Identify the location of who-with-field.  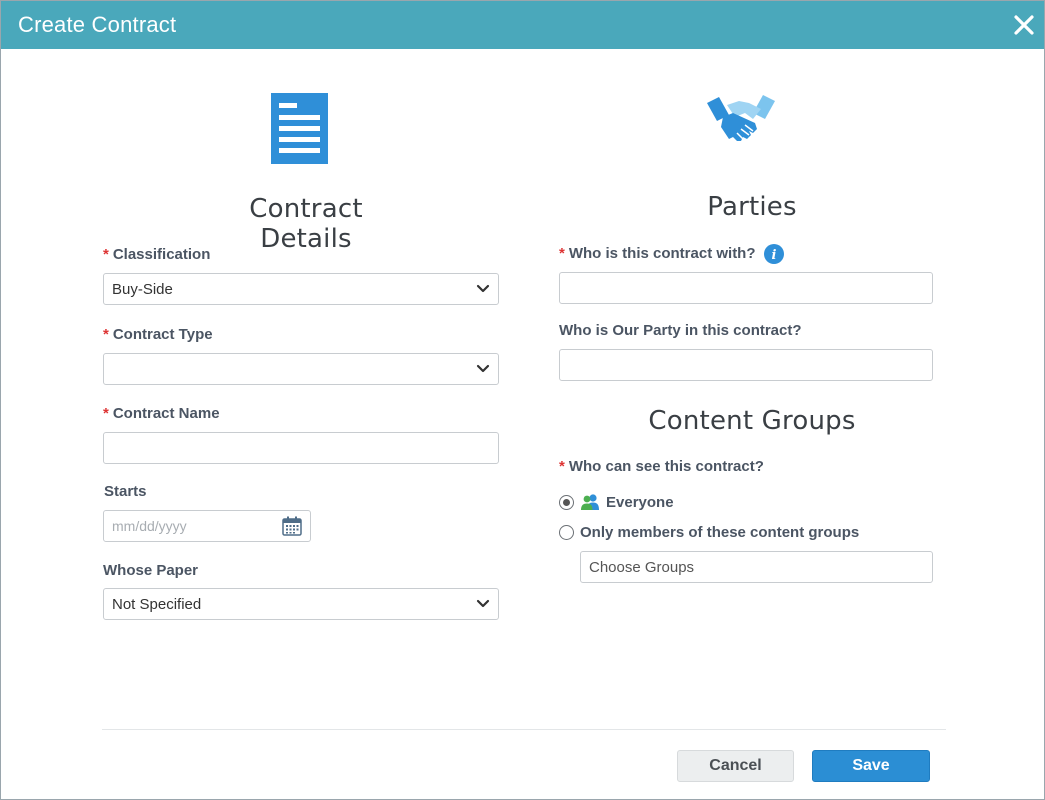
(746, 288).